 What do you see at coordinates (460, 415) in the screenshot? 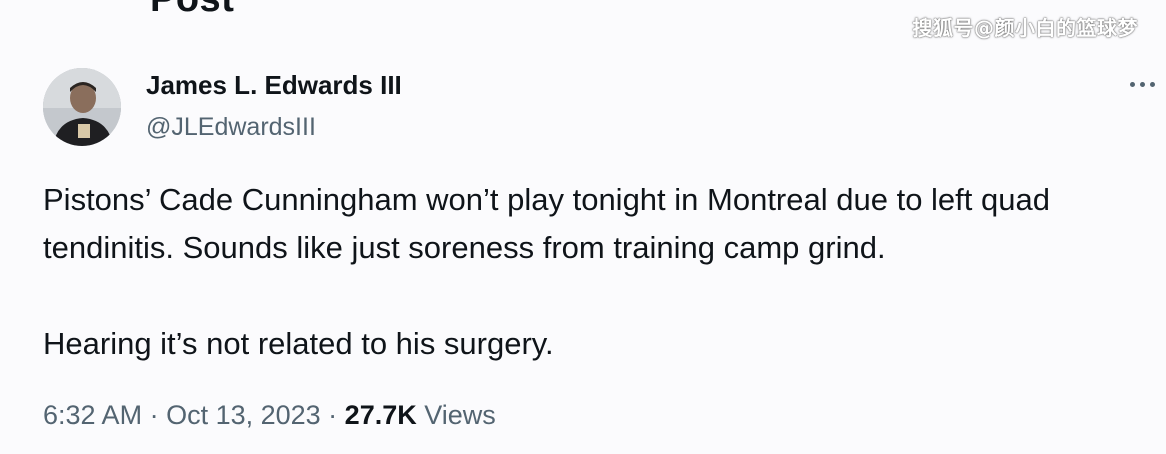
I see `views-label: Views` at bounding box center [460, 415].